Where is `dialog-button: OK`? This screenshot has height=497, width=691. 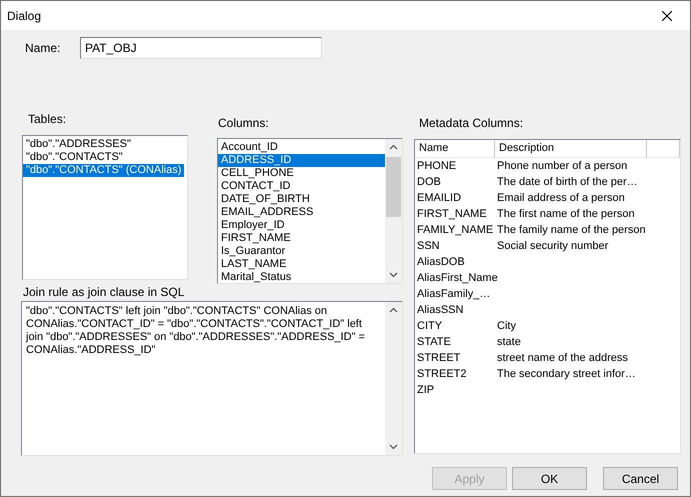 dialog-button: OK is located at coordinates (549, 478).